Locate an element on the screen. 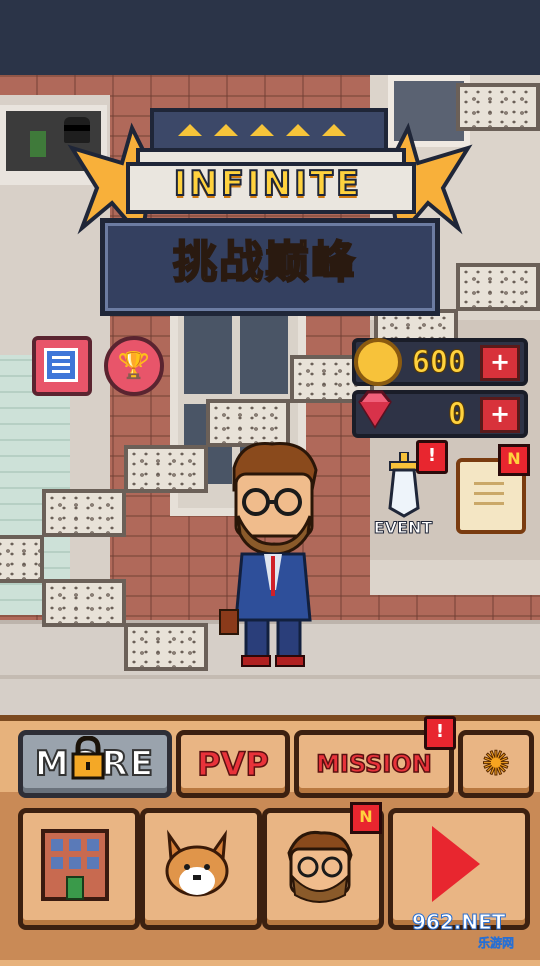  gem-icon is located at coordinates (375, 409).